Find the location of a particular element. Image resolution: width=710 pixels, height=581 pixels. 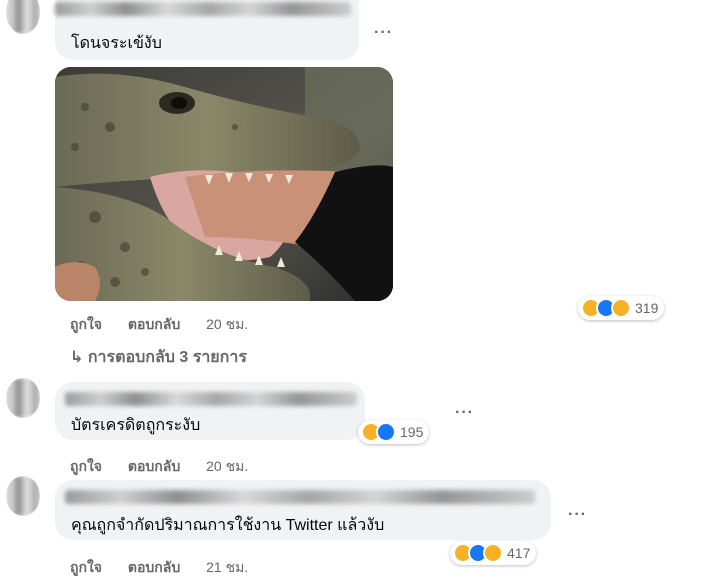

comment-bubble: บัตรเครดิตถูกระงับ is located at coordinates (210, 411).